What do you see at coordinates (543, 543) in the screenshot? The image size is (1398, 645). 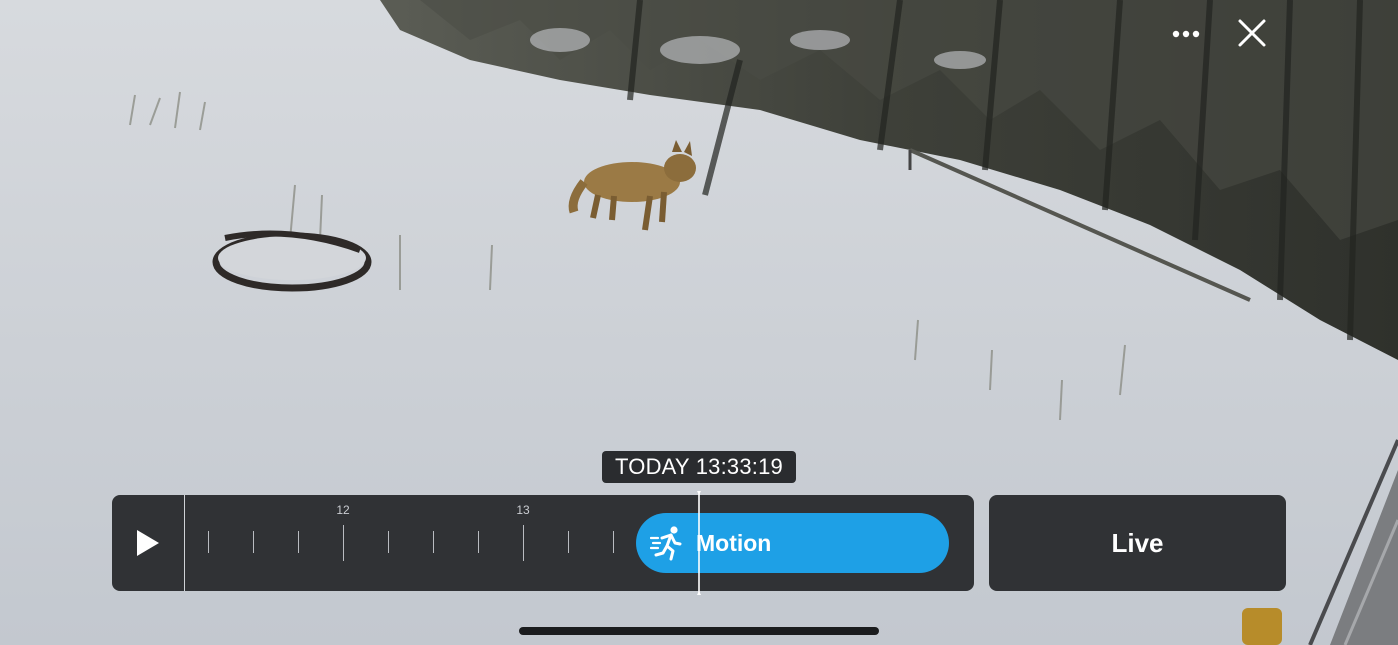 I see `playback-timeline: 12 13 Motion` at bounding box center [543, 543].